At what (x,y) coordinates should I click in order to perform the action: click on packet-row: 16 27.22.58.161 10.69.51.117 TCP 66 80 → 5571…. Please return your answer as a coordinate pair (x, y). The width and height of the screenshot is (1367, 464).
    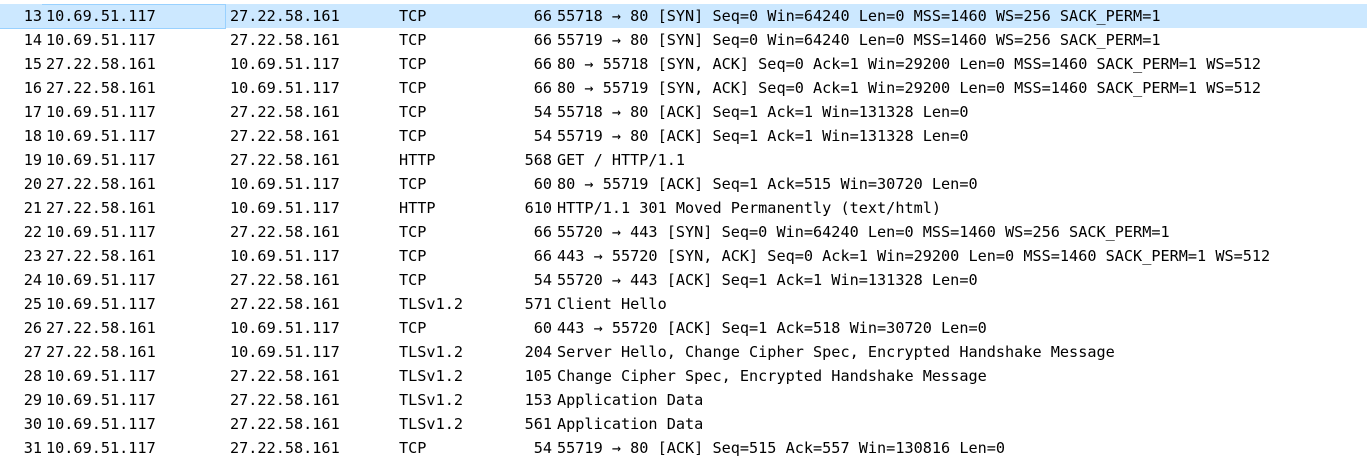
    Looking at the image, I should click on (683, 88).